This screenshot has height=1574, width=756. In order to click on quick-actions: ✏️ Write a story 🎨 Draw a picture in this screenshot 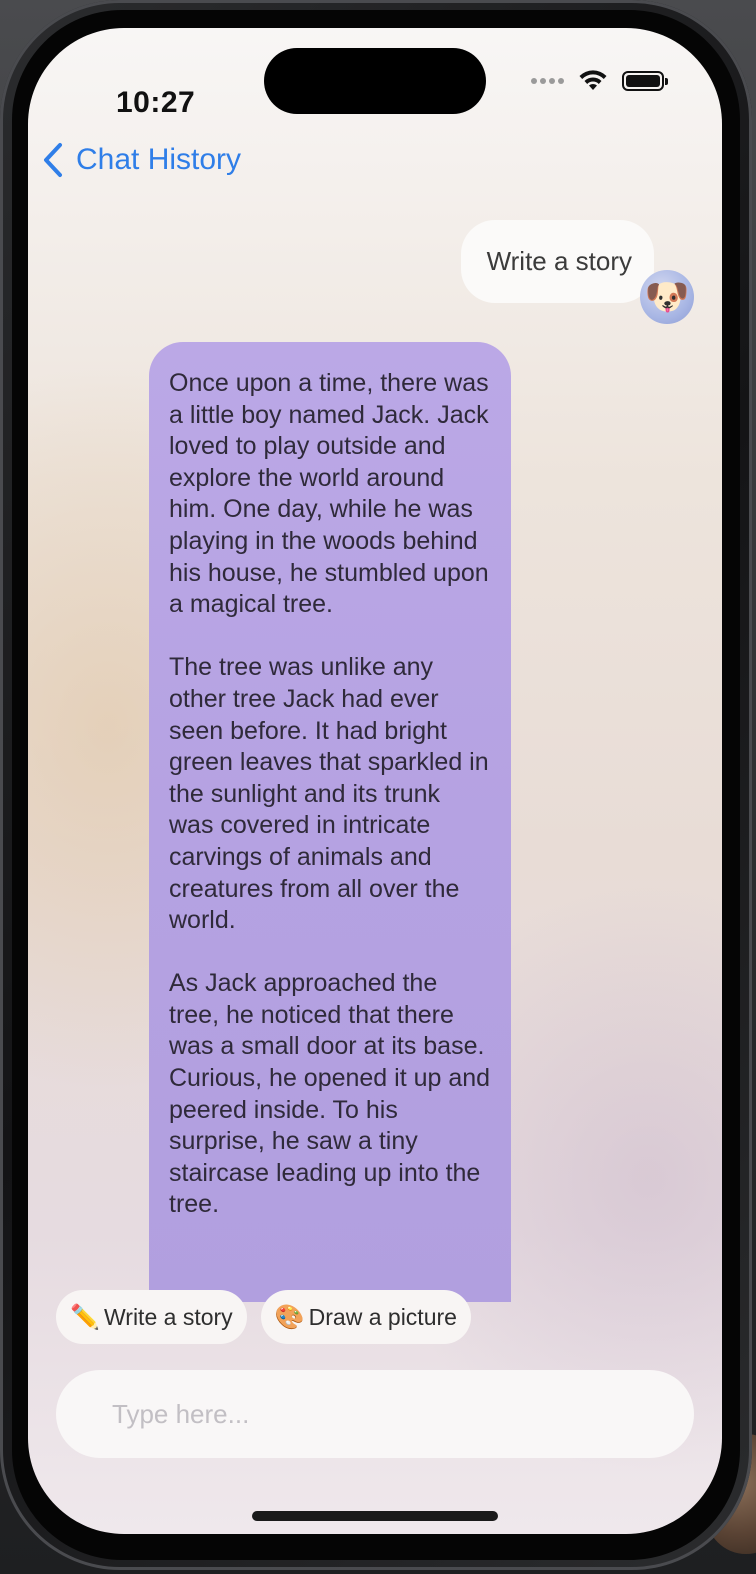, I will do `click(263, 1317)`.